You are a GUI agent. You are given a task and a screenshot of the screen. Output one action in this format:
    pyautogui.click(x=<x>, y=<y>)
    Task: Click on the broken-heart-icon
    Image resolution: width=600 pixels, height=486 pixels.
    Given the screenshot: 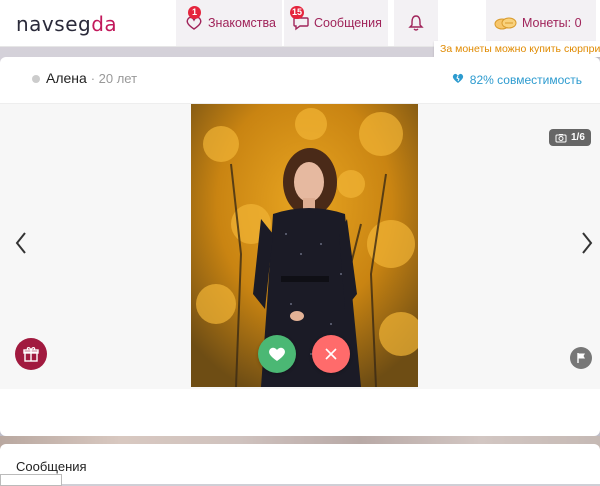 What is the action you would take?
    pyautogui.click(x=458, y=79)
    